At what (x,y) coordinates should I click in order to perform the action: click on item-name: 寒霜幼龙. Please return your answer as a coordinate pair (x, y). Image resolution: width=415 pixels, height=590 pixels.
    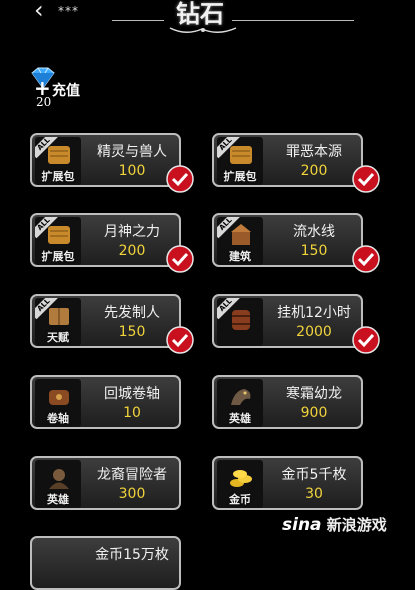
    Looking at the image, I should click on (314, 394).